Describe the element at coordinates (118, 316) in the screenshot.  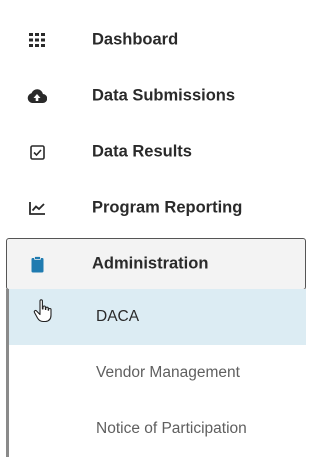
I see `submenu-item-label: DACA` at that location.